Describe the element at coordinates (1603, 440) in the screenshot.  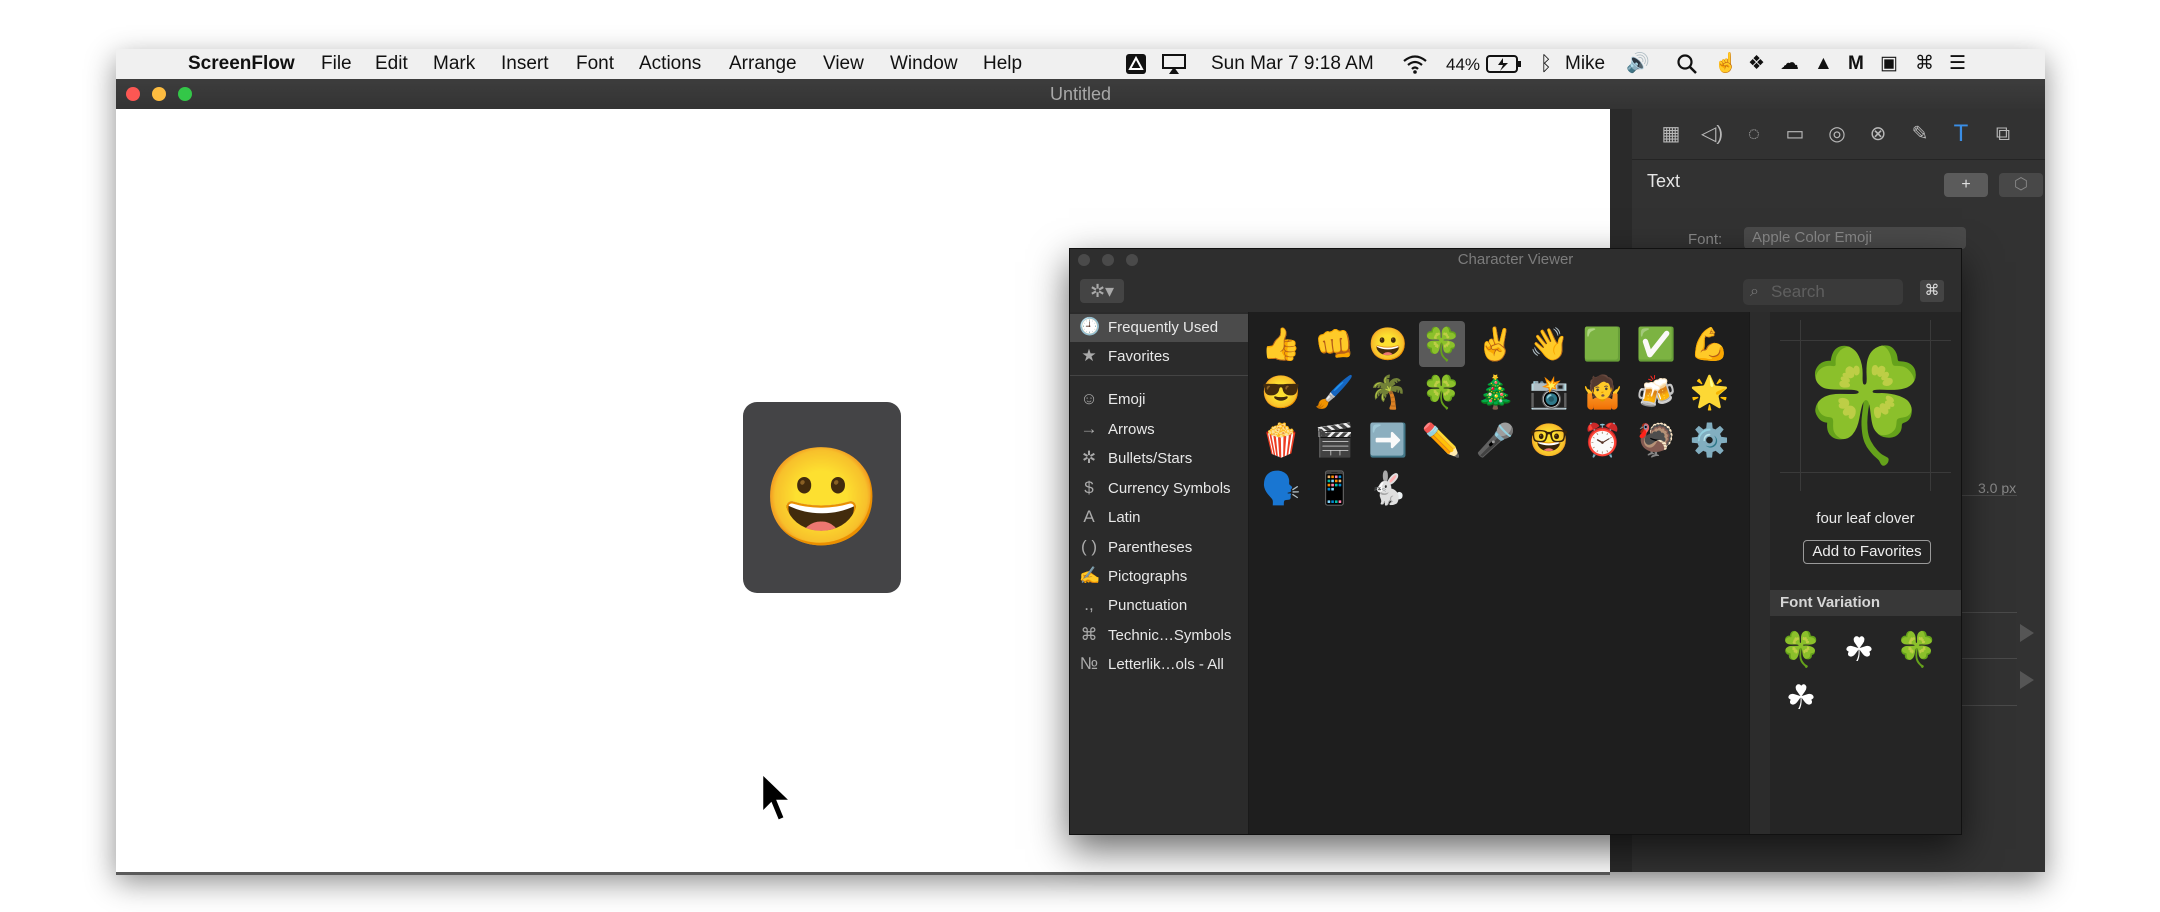
I see `emoji-cell: ⏰` at that location.